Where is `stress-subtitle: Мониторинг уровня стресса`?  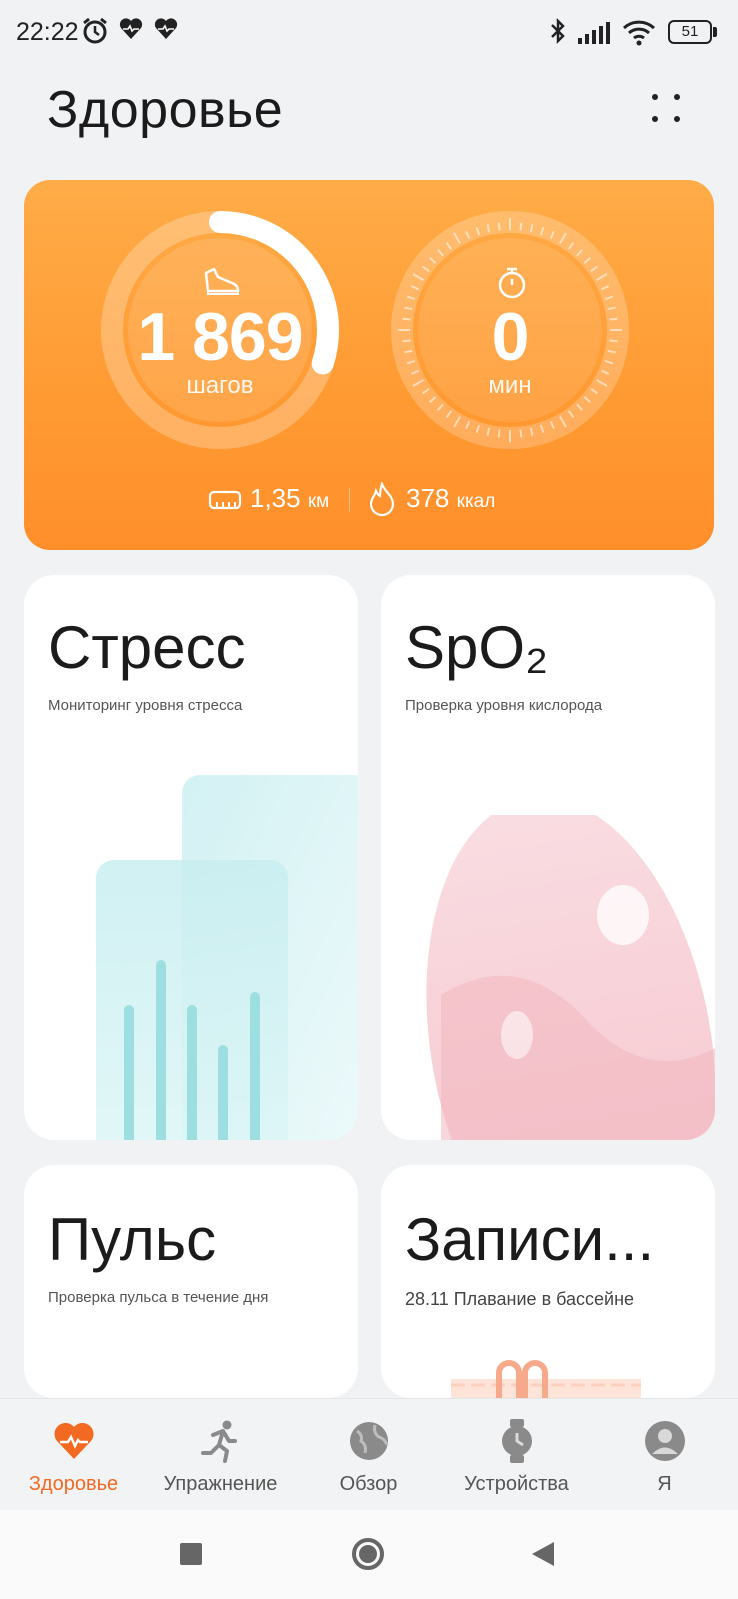 stress-subtitle: Мониторинг уровня стресса is located at coordinates (145, 705).